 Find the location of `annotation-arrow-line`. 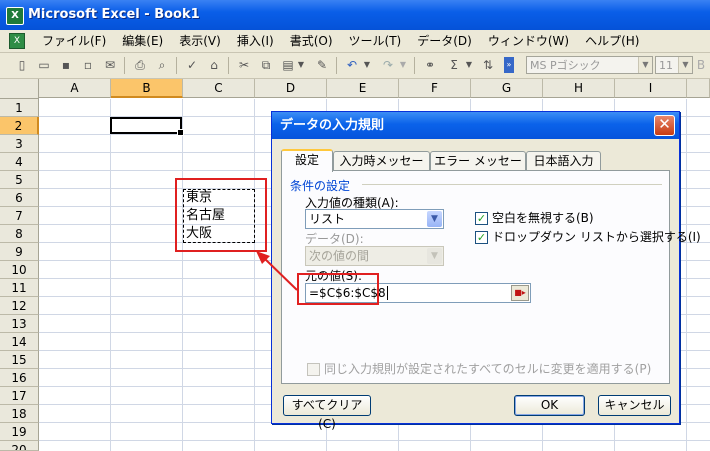

annotation-arrow-line is located at coordinates (280, 274).